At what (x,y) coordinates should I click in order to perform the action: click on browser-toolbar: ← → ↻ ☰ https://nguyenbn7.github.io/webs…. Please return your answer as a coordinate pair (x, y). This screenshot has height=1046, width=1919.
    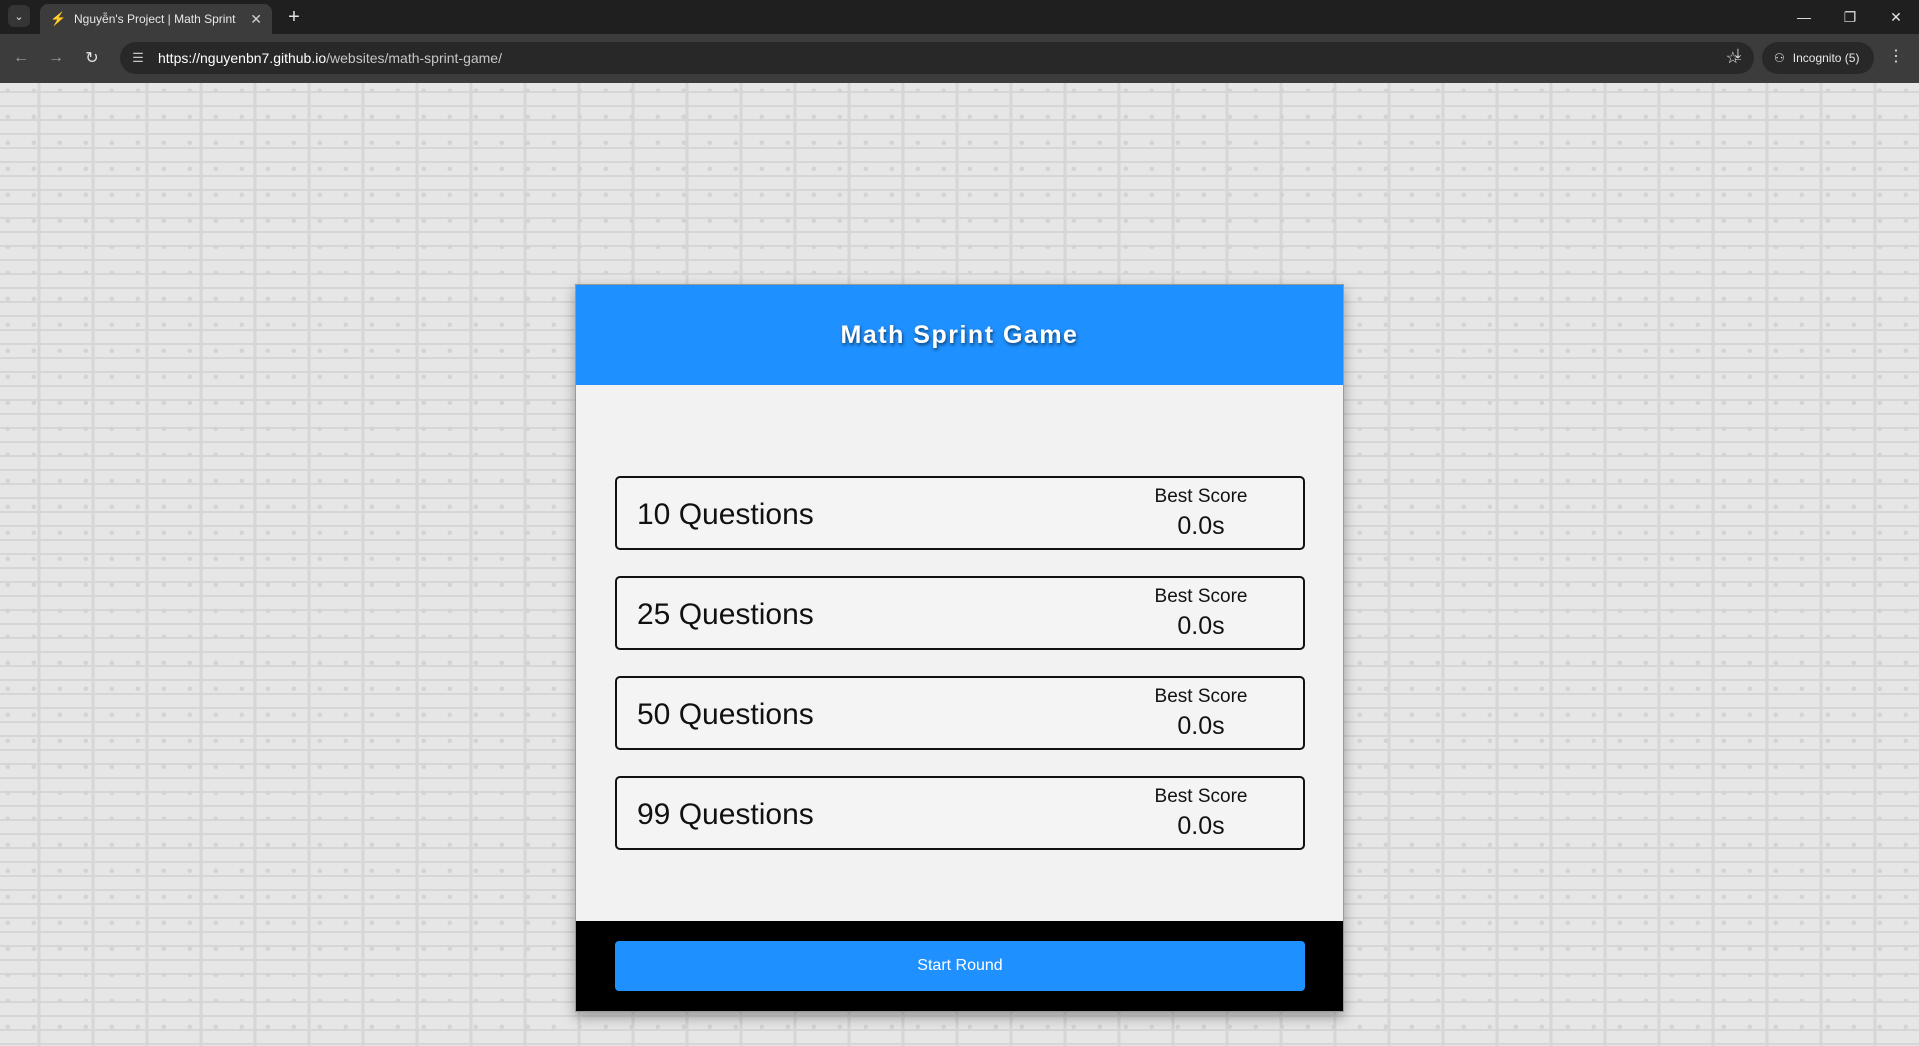
    Looking at the image, I should click on (959, 58).